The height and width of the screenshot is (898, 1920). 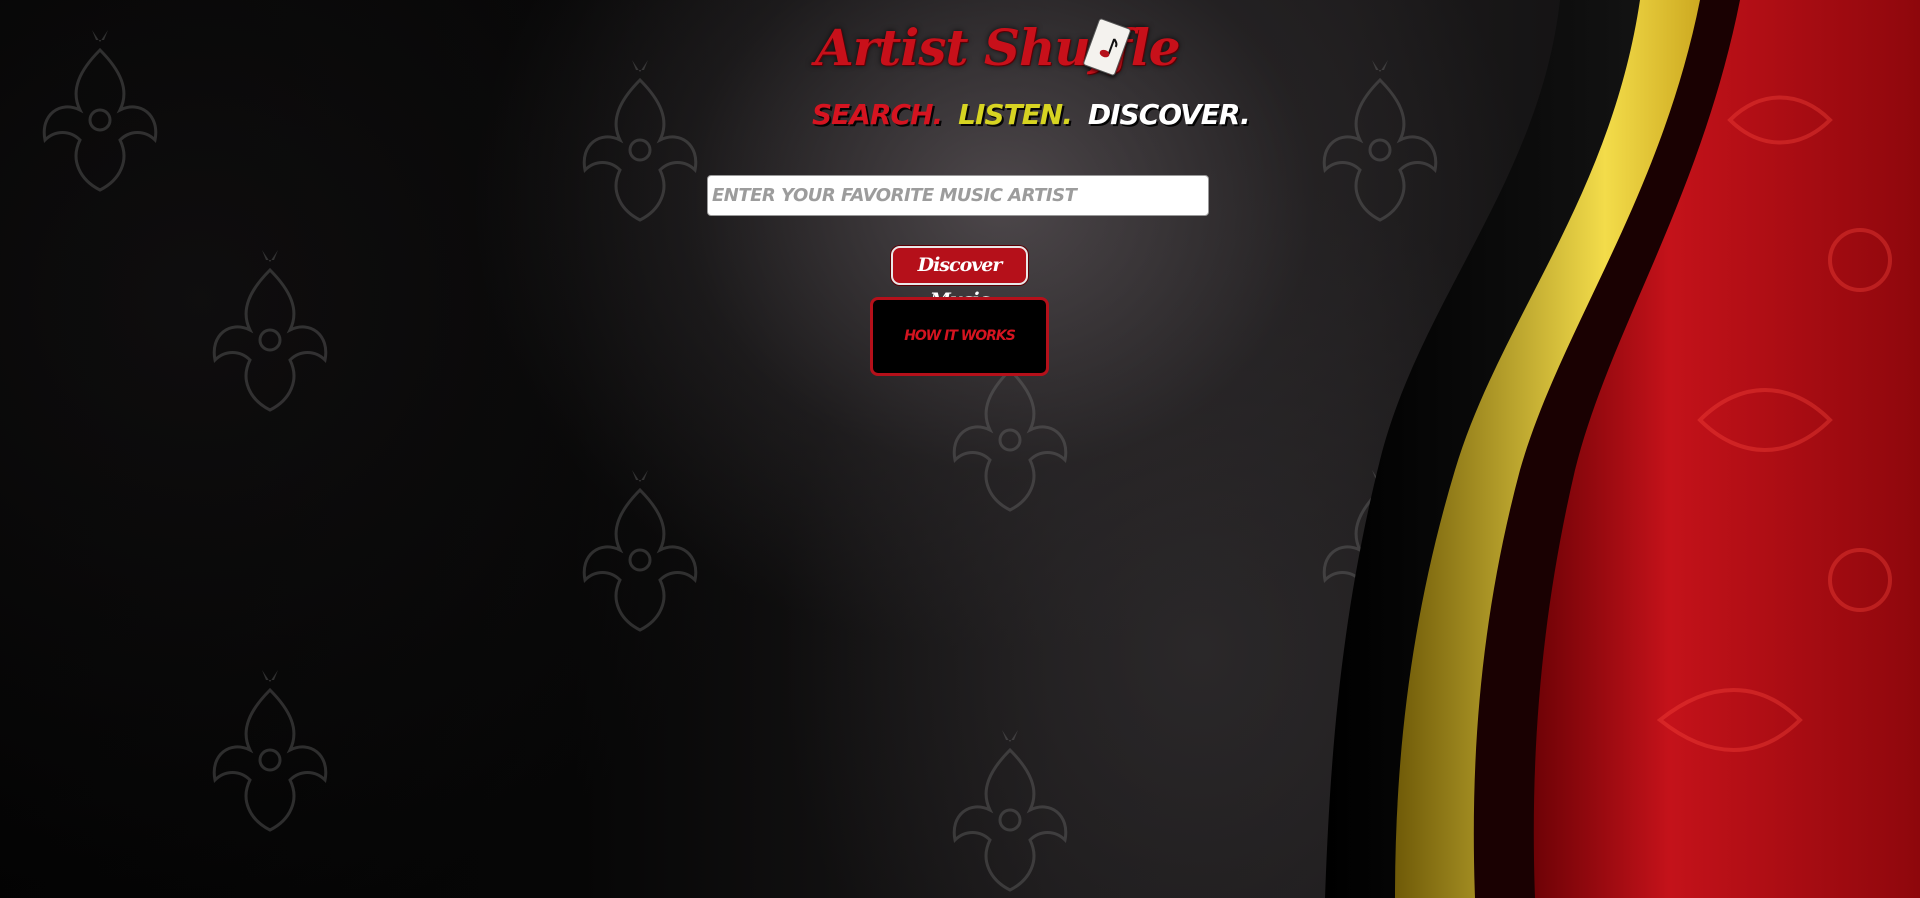 I want to click on tagline: SEARCH. LISTEN. DISCOVER., so click(x=1031, y=118).